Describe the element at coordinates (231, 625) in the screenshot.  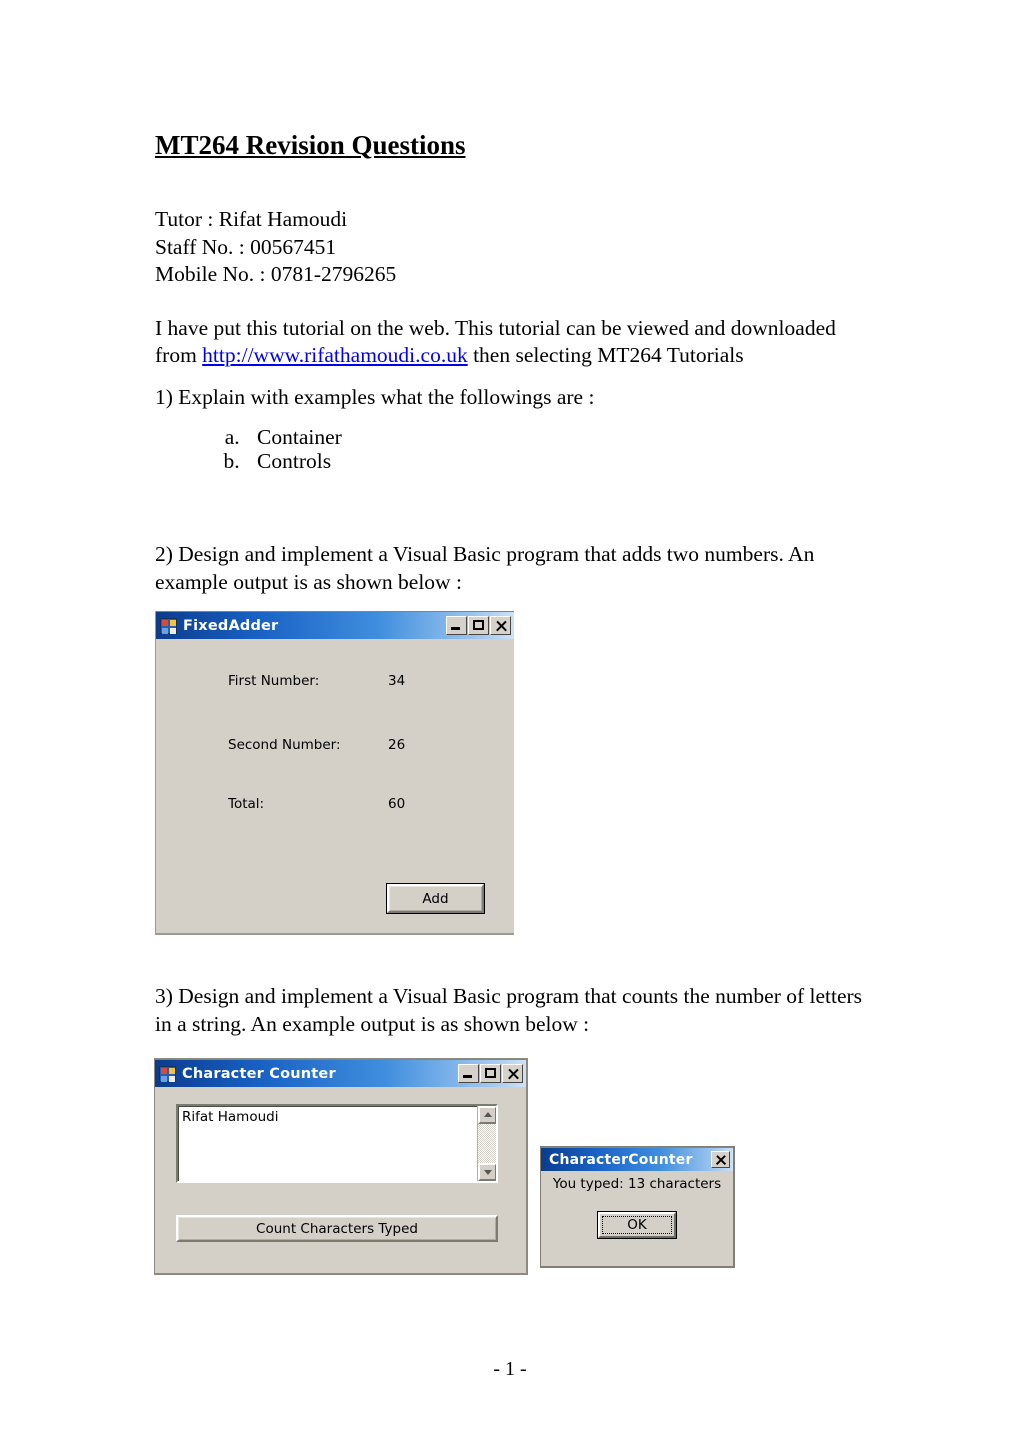
I see `fixed-adder-title: FixedAdder` at that location.